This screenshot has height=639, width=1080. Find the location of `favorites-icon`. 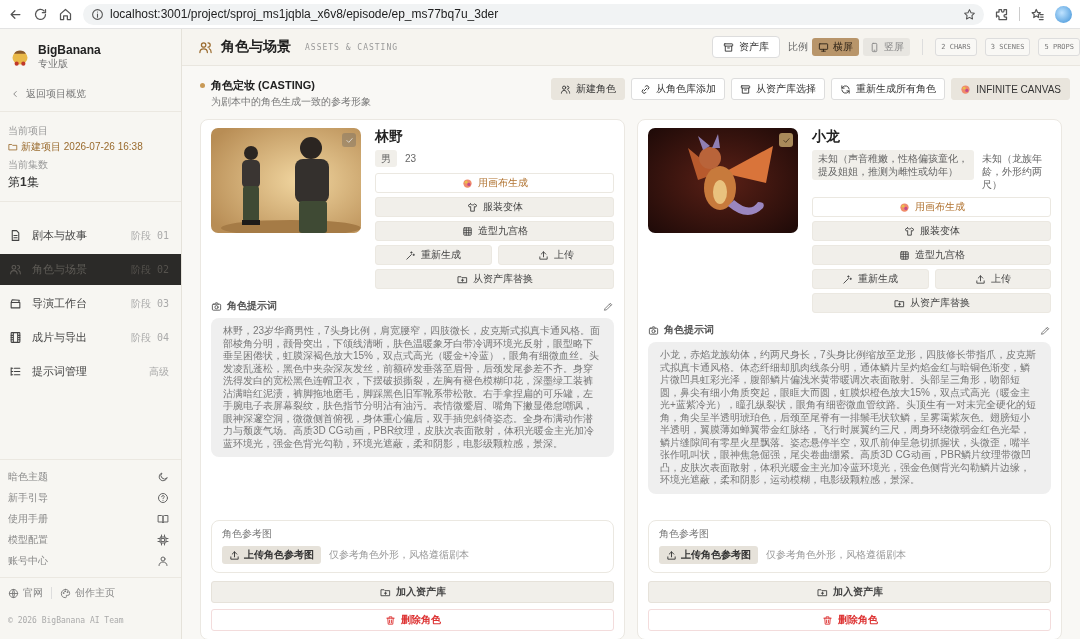

favorites-icon is located at coordinates (1037, 14).